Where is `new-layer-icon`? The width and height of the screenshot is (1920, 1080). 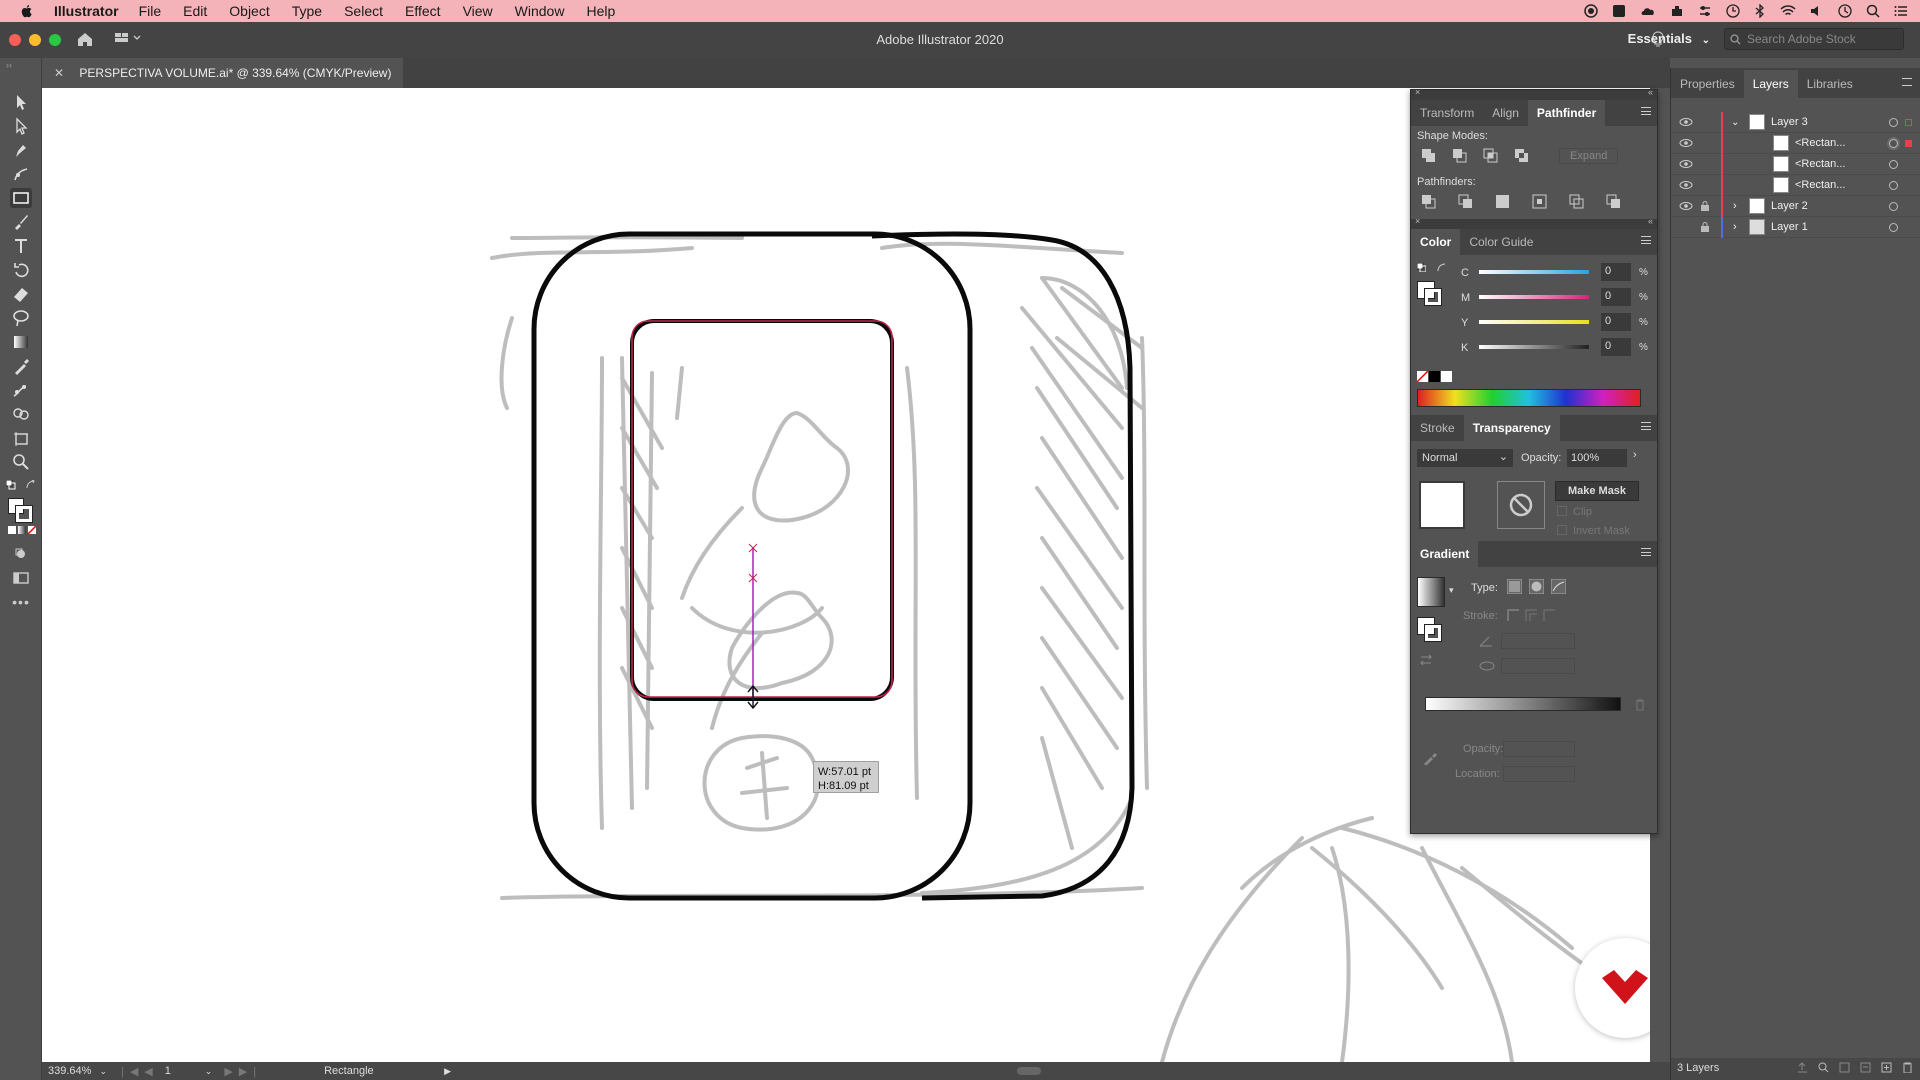
new-layer-icon is located at coordinates (1886, 1067).